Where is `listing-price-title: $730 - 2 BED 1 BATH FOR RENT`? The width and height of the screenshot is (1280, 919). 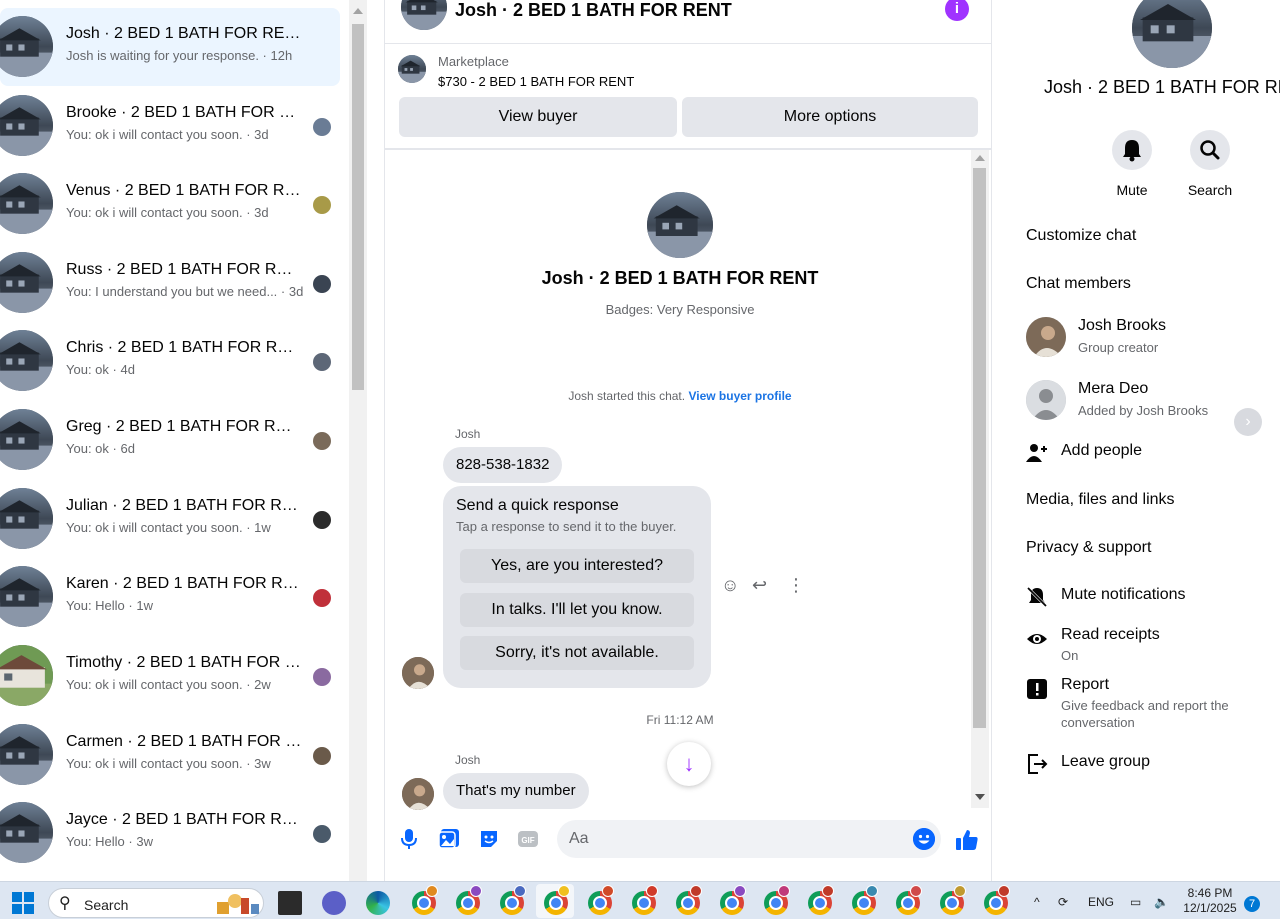
listing-price-title: $730 - 2 BED 1 BATH FOR RENT is located at coordinates (536, 81).